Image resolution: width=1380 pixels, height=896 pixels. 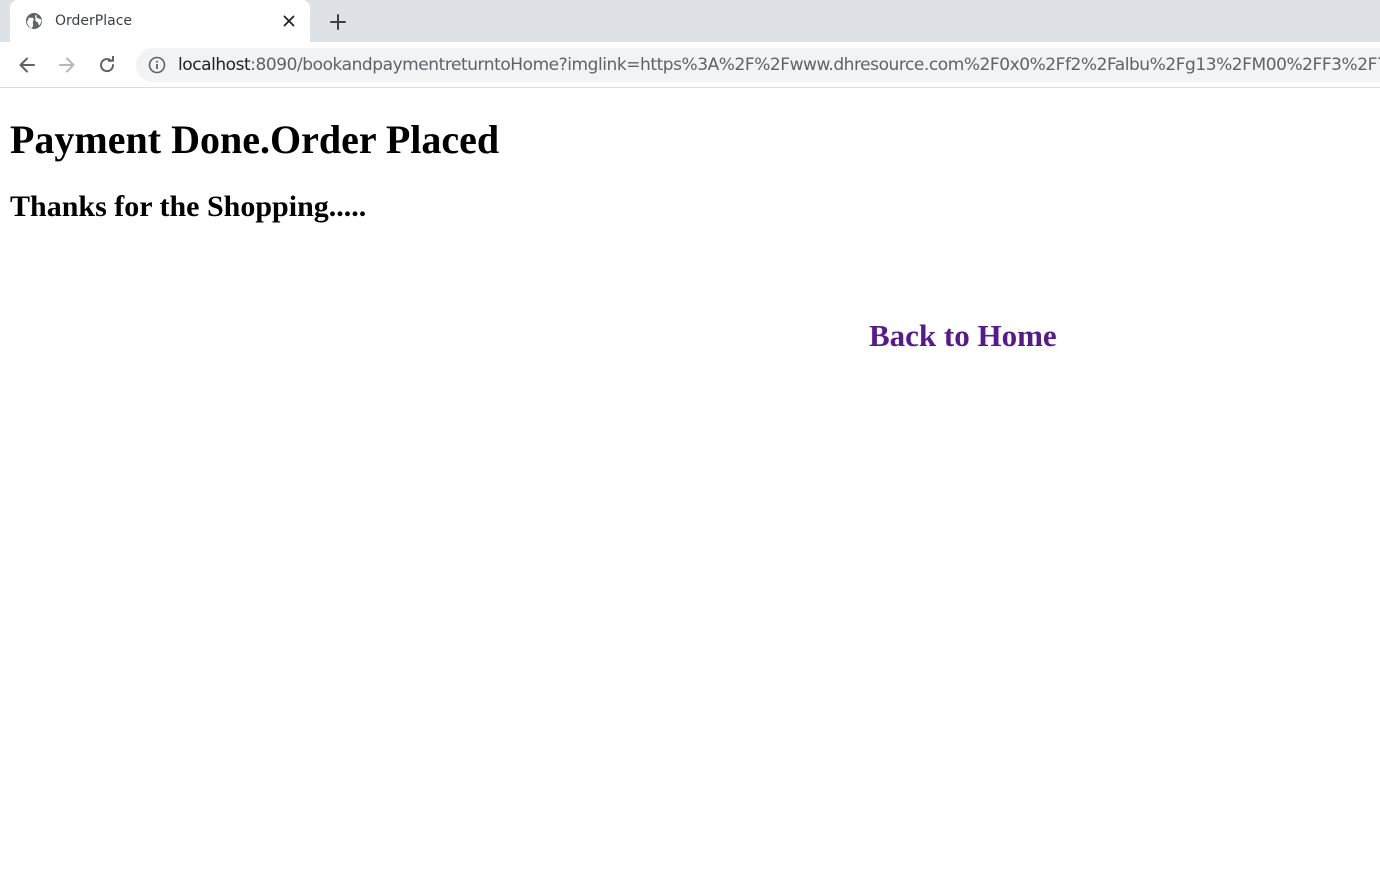 I want to click on tab-strip: OrderPlace, so click(x=690, y=21).